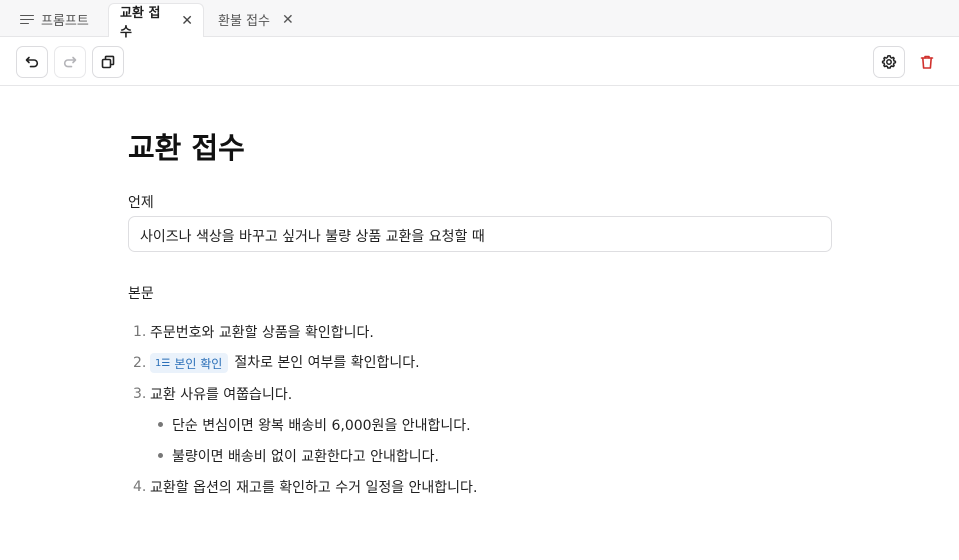 Image resolution: width=959 pixels, height=560 pixels. I want to click on subject-input: 사이즈나 색상을 바꾸고 싶거나 불량 상품 교환을 요청할 때, so click(480, 234).